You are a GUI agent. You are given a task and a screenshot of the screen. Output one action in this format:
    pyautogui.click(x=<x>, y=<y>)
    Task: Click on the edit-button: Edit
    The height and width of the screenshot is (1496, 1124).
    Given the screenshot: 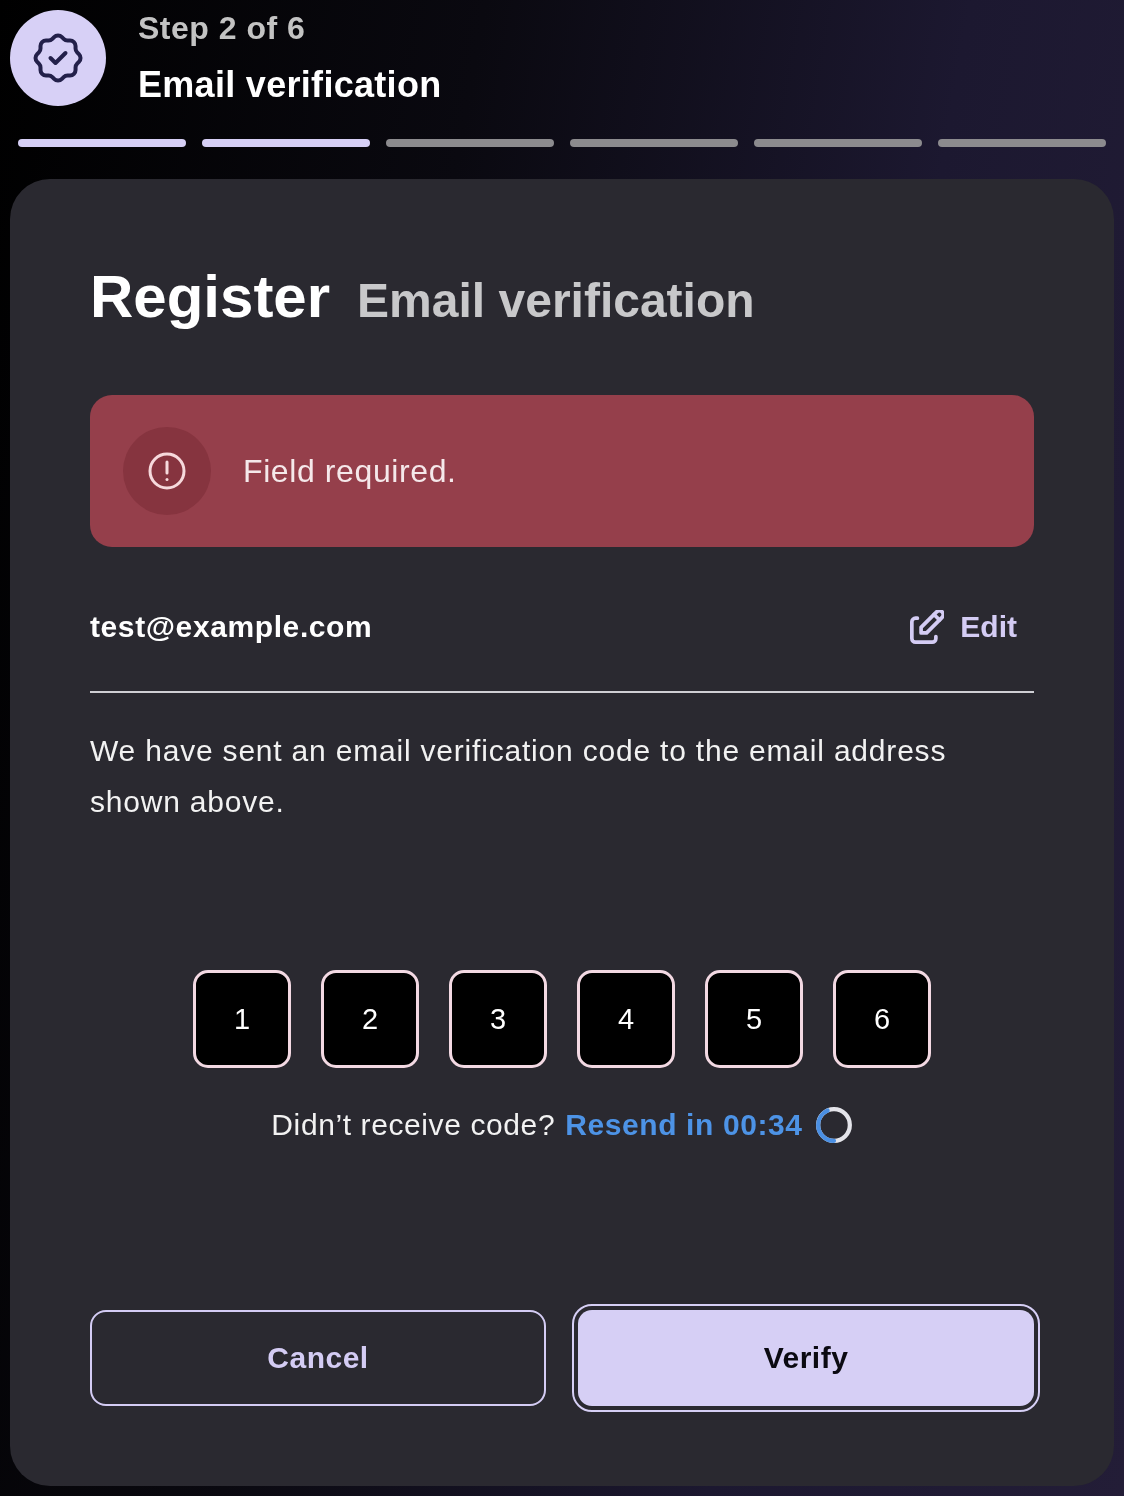 What is the action you would take?
    pyautogui.click(x=972, y=627)
    